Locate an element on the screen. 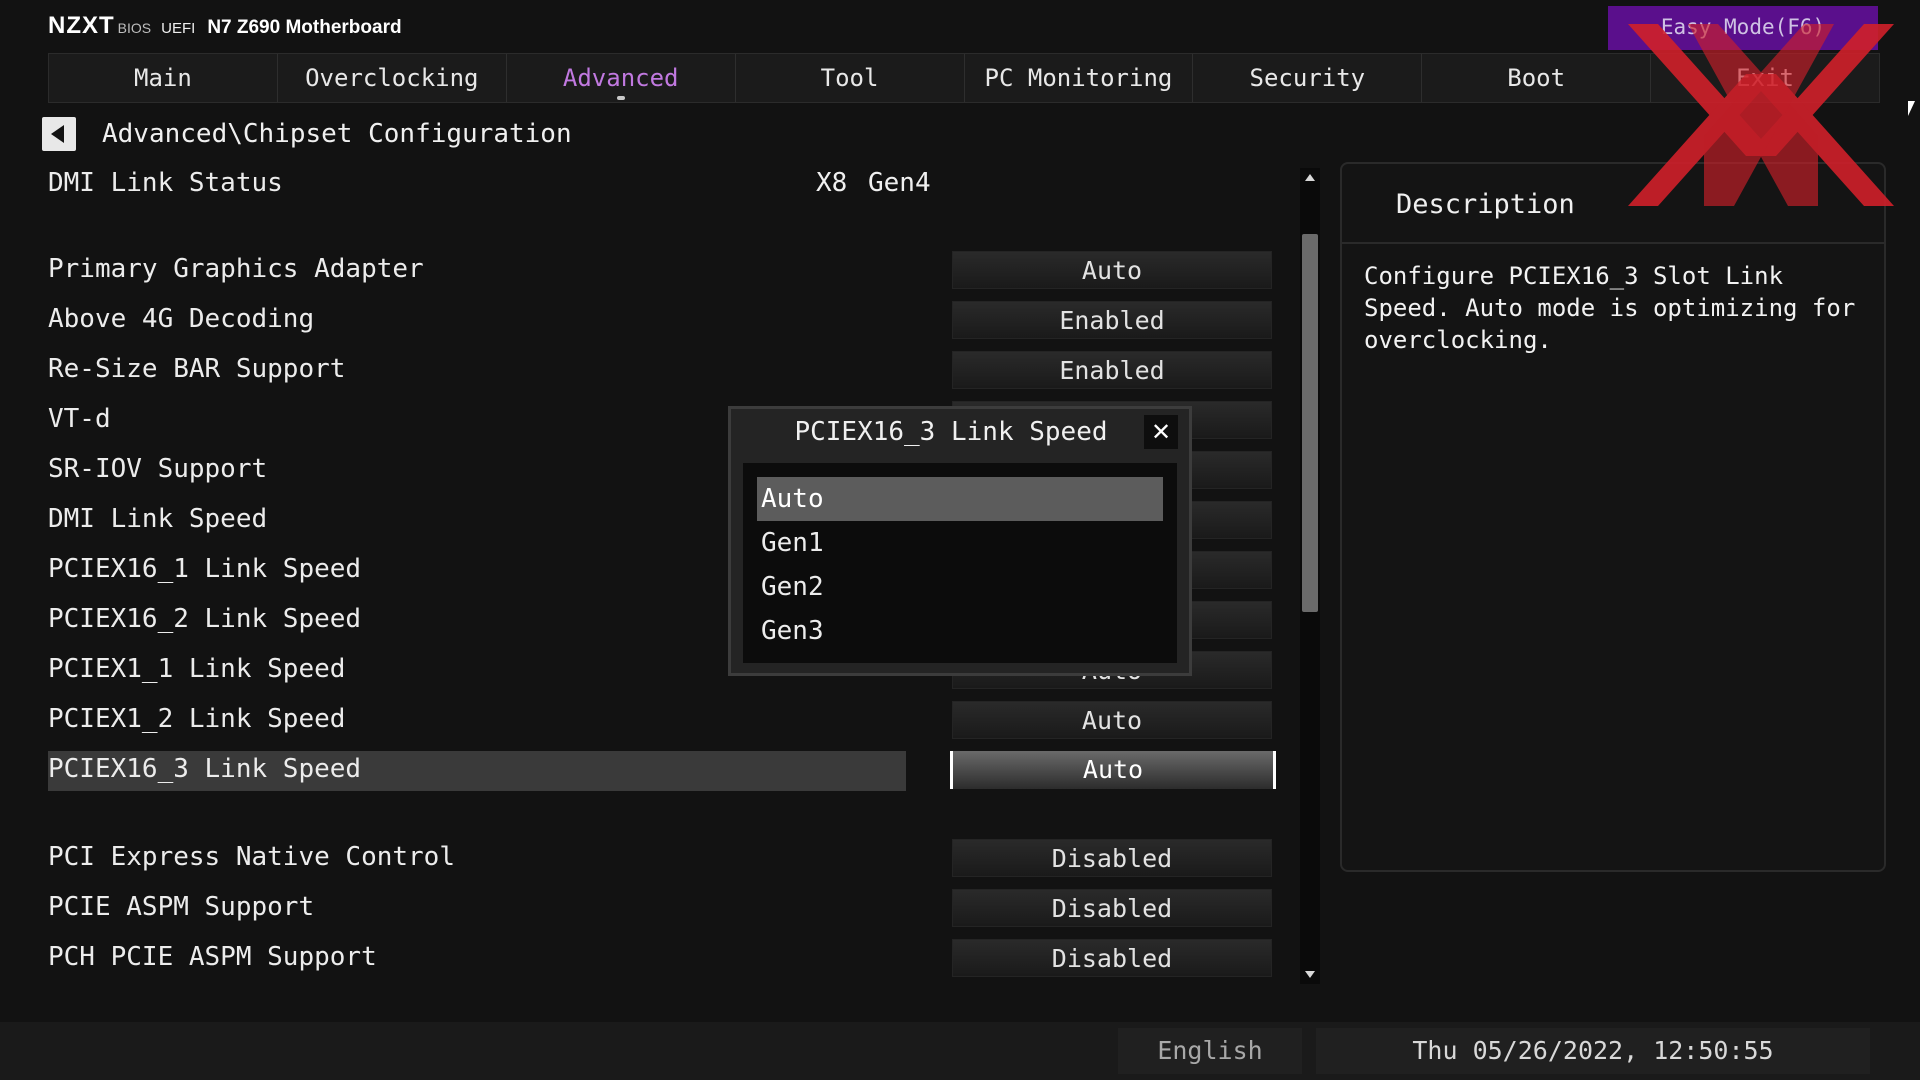 The width and height of the screenshot is (1920, 1080). popup-option-auto: Auto is located at coordinates (960, 499).